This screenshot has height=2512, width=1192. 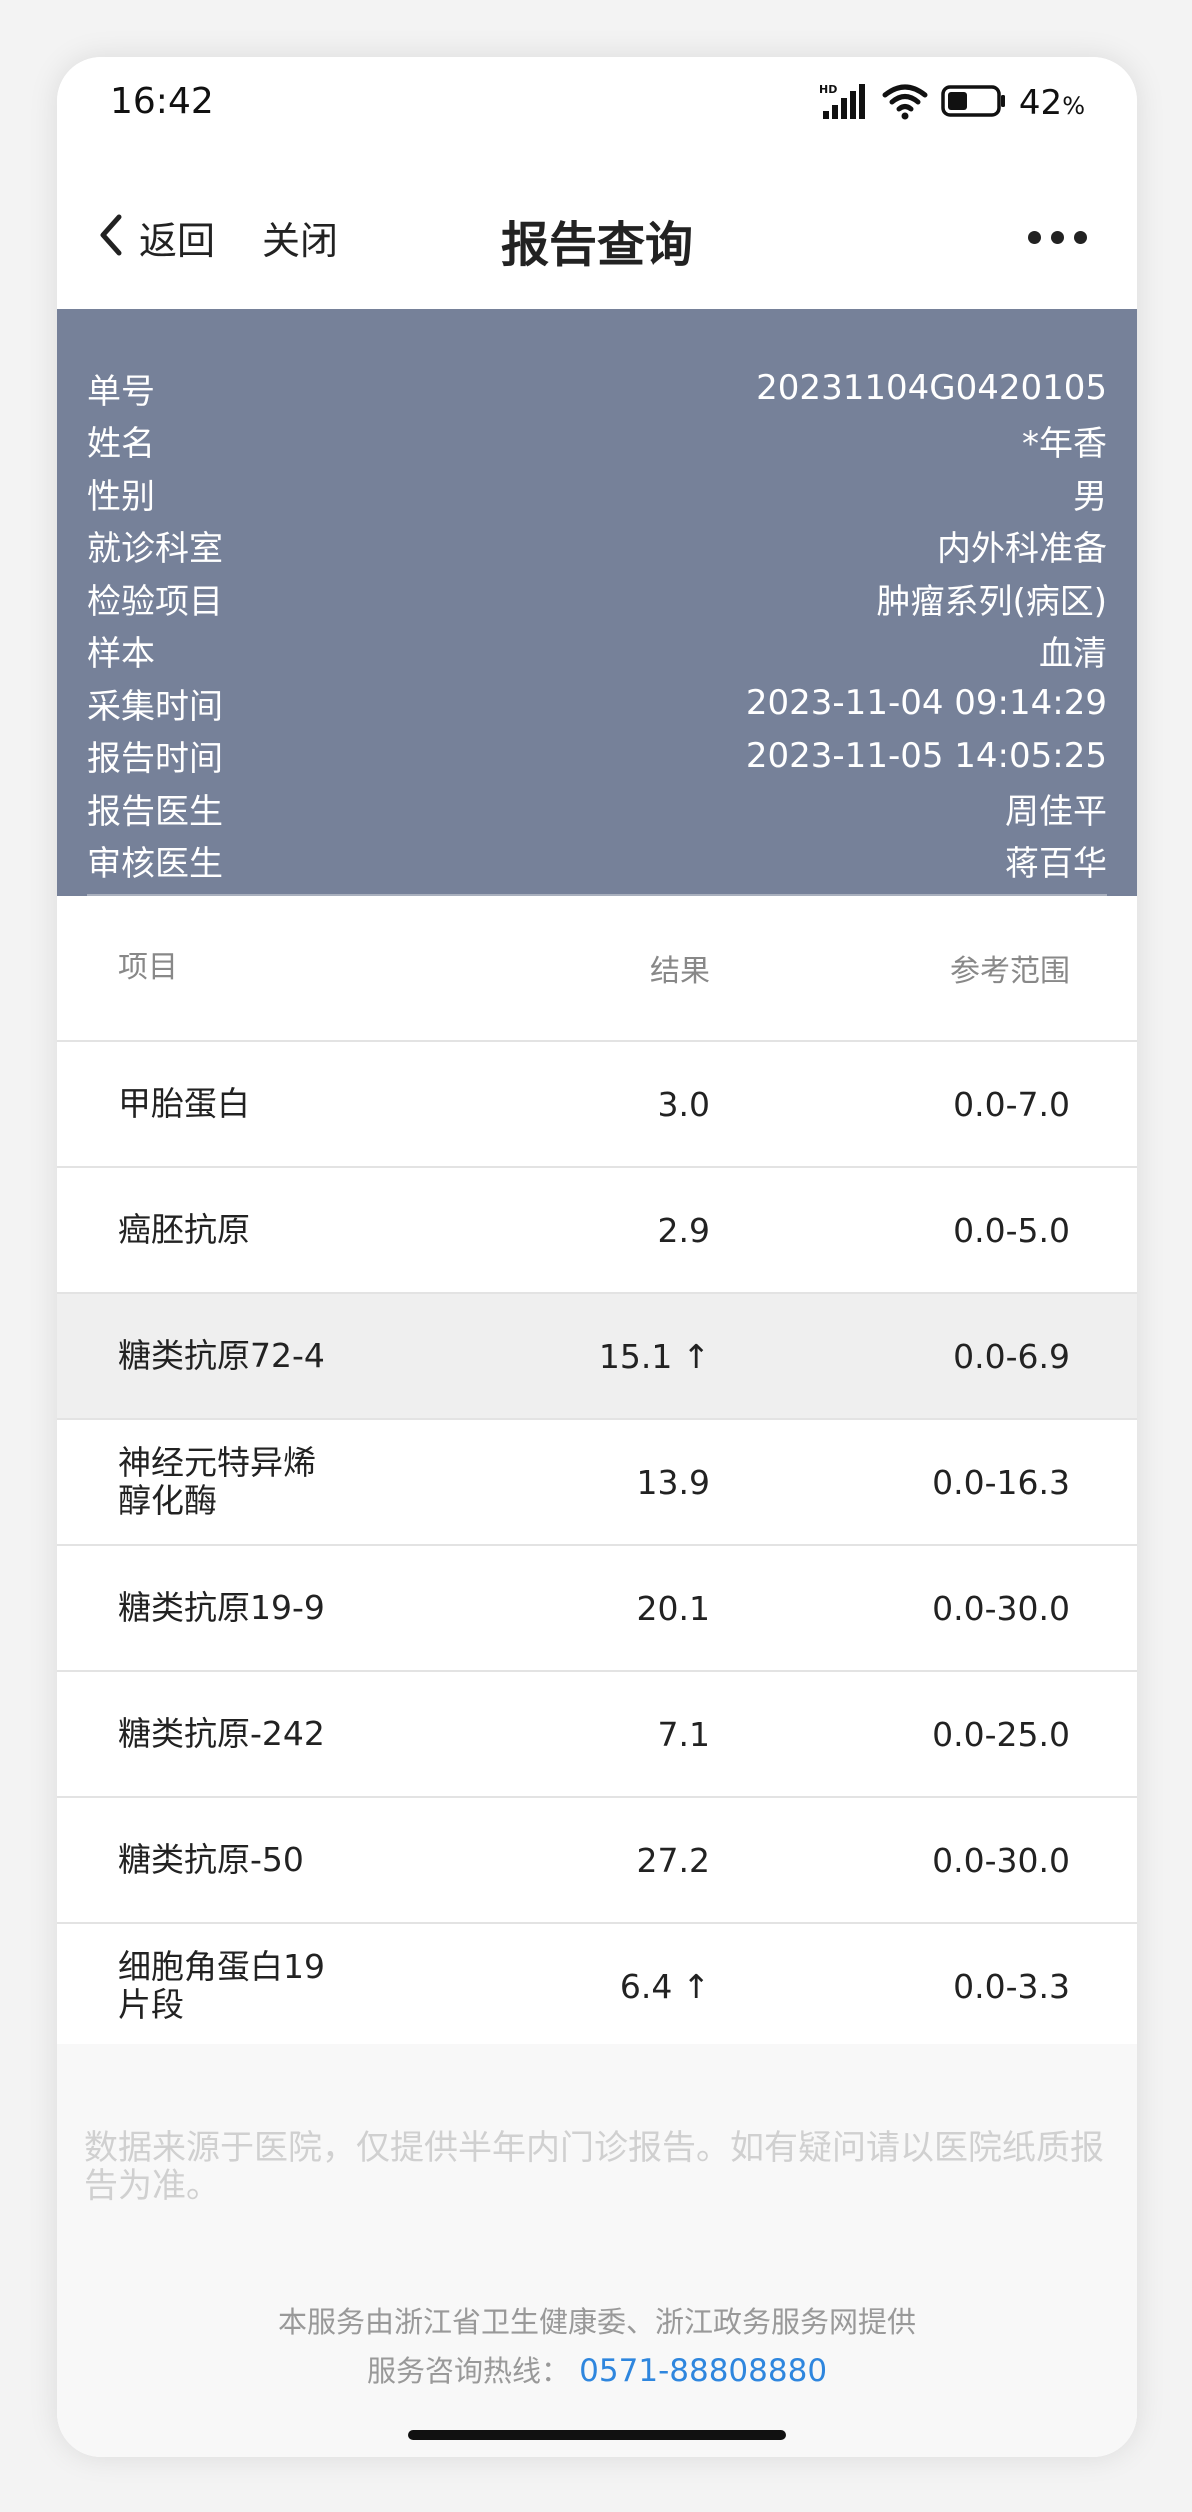 I want to click on info-value: 2023-11-05 14:05:25, so click(x=926, y=755).